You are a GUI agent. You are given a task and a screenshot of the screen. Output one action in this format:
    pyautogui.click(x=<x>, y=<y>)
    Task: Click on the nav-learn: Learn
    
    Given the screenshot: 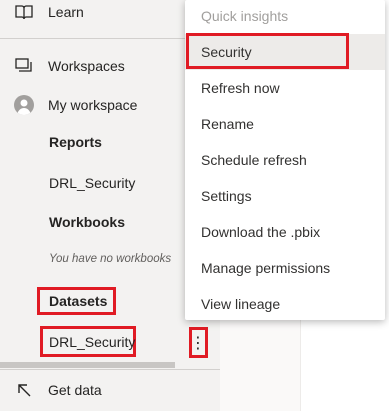 What is the action you would take?
    pyautogui.click(x=92, y=15)
    